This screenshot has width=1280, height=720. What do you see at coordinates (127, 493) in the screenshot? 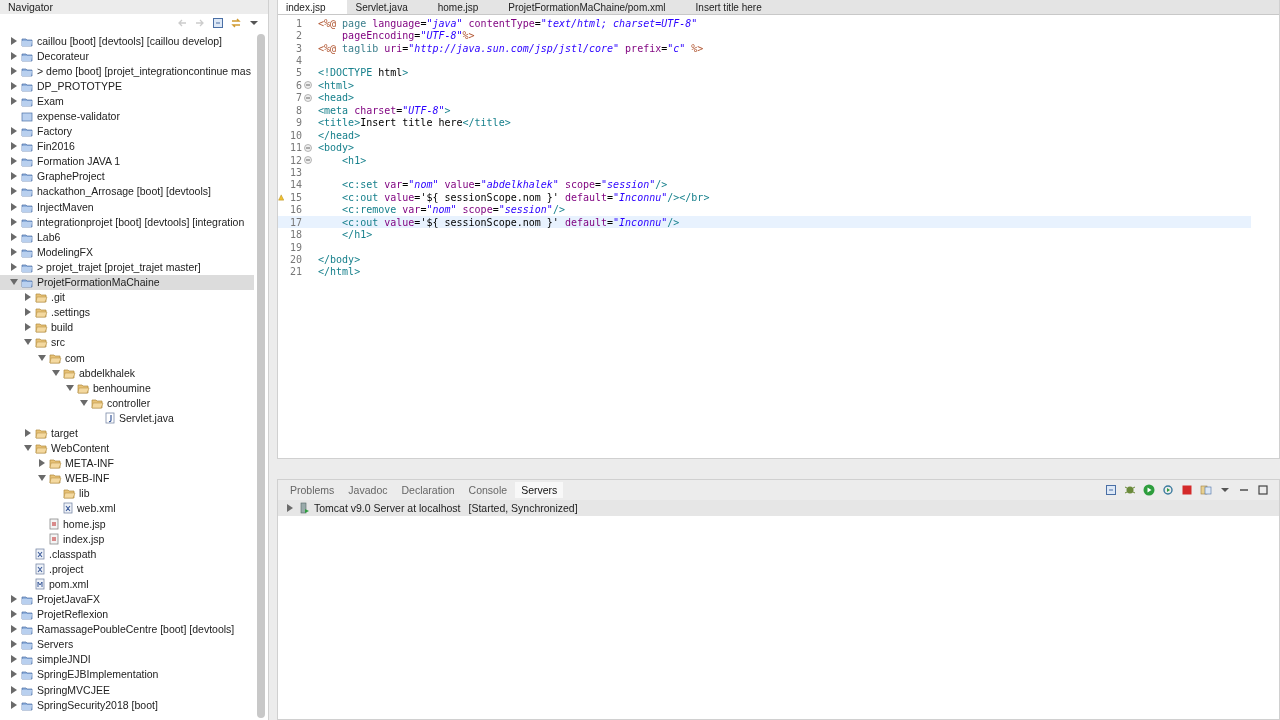
I see `tree-item: lib` at bounding box center [127, 493].